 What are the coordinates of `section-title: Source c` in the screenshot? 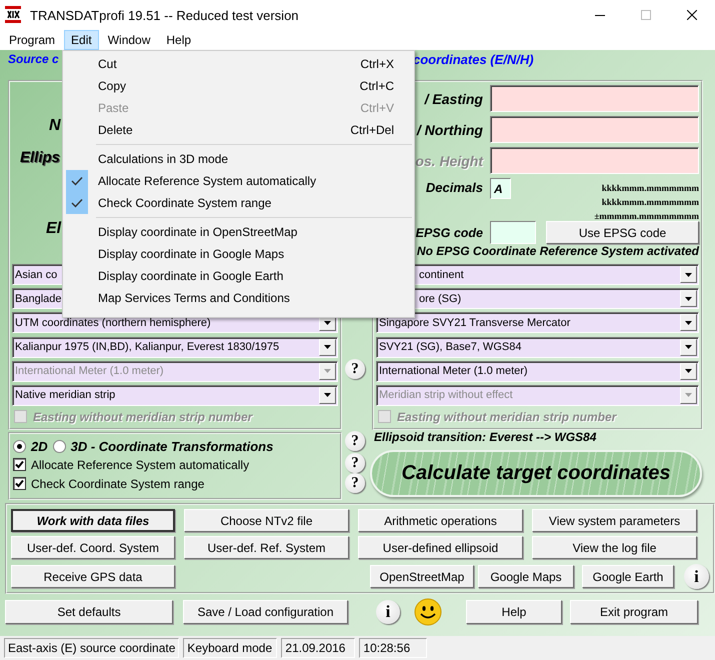 It's located at (33, 60).